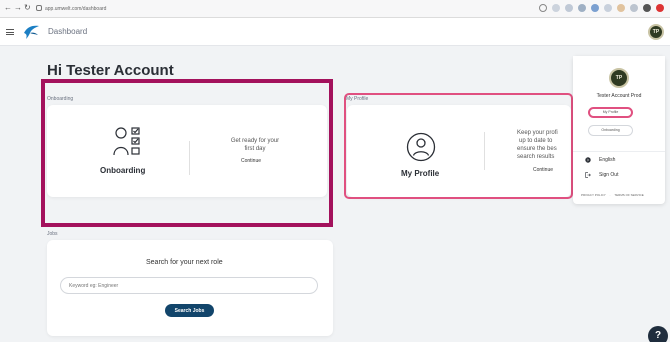 This screenshot has height=342, width=670. Describe the element at coordinates (76, 9) in the screenshot. I see `address-text: app.umwelt.com/dashboard` at that location.